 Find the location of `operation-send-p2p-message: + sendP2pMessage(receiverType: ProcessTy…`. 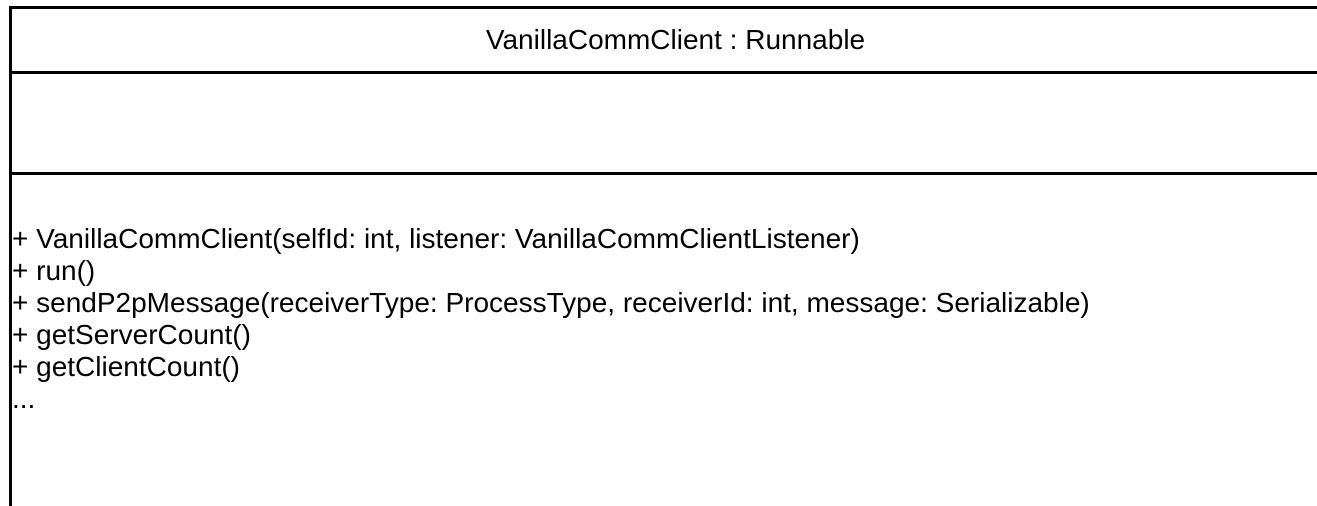

operation-send-p2p-message: + sendP2pMessage(receiverType: ProcessTy… is located at coordinates (551, 302).